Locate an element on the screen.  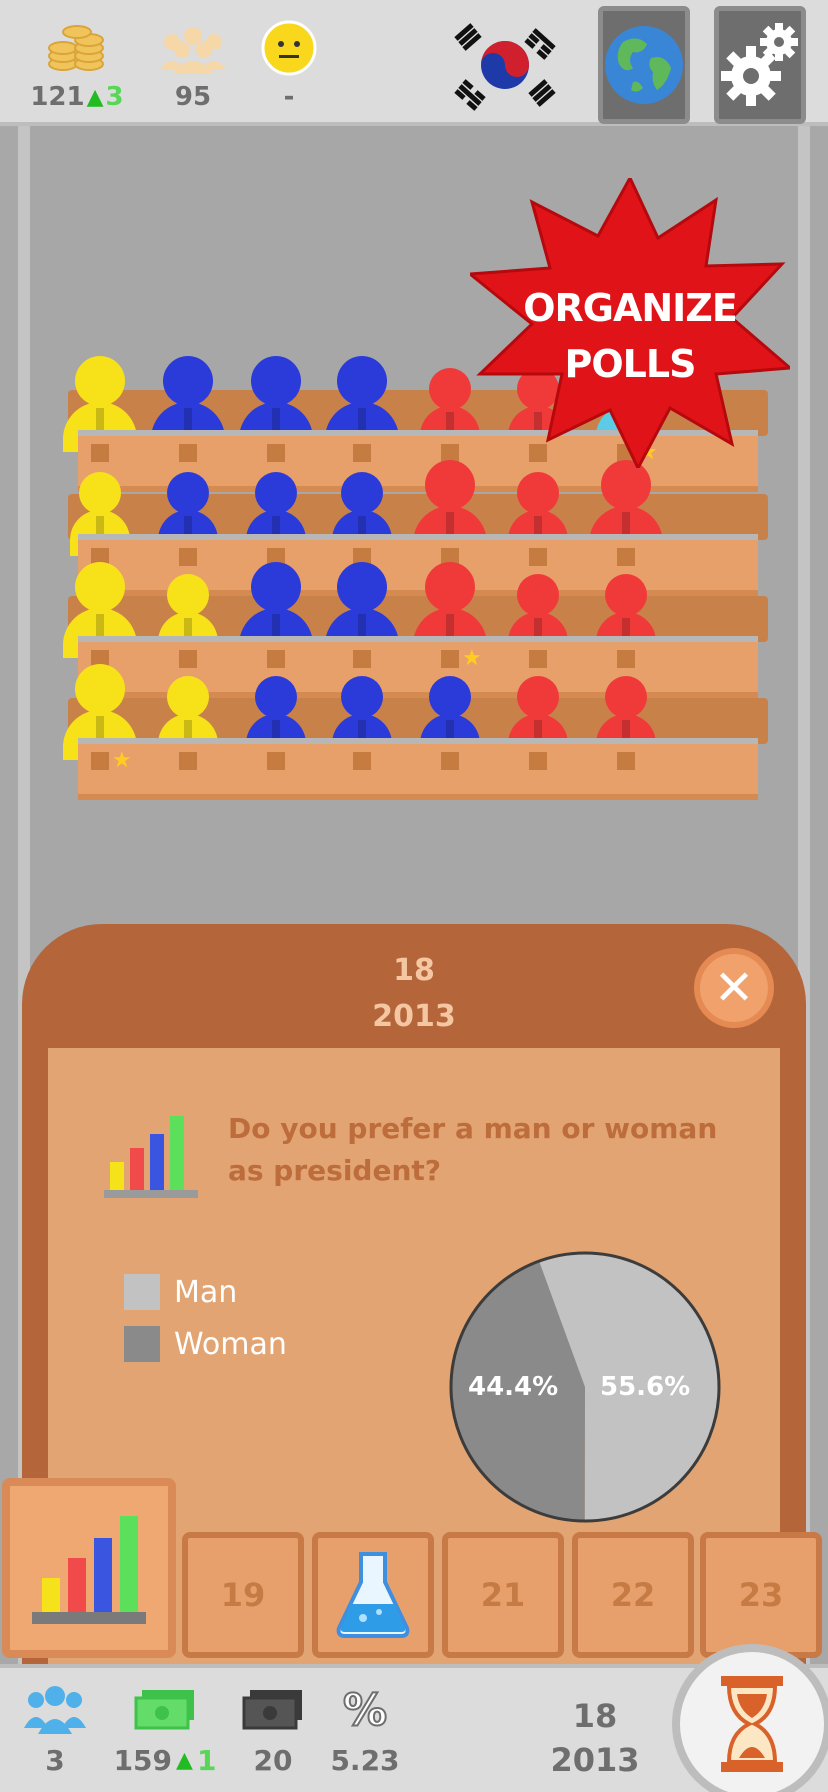
tab-23-label: 23 is located at coordinates (761, 1595).